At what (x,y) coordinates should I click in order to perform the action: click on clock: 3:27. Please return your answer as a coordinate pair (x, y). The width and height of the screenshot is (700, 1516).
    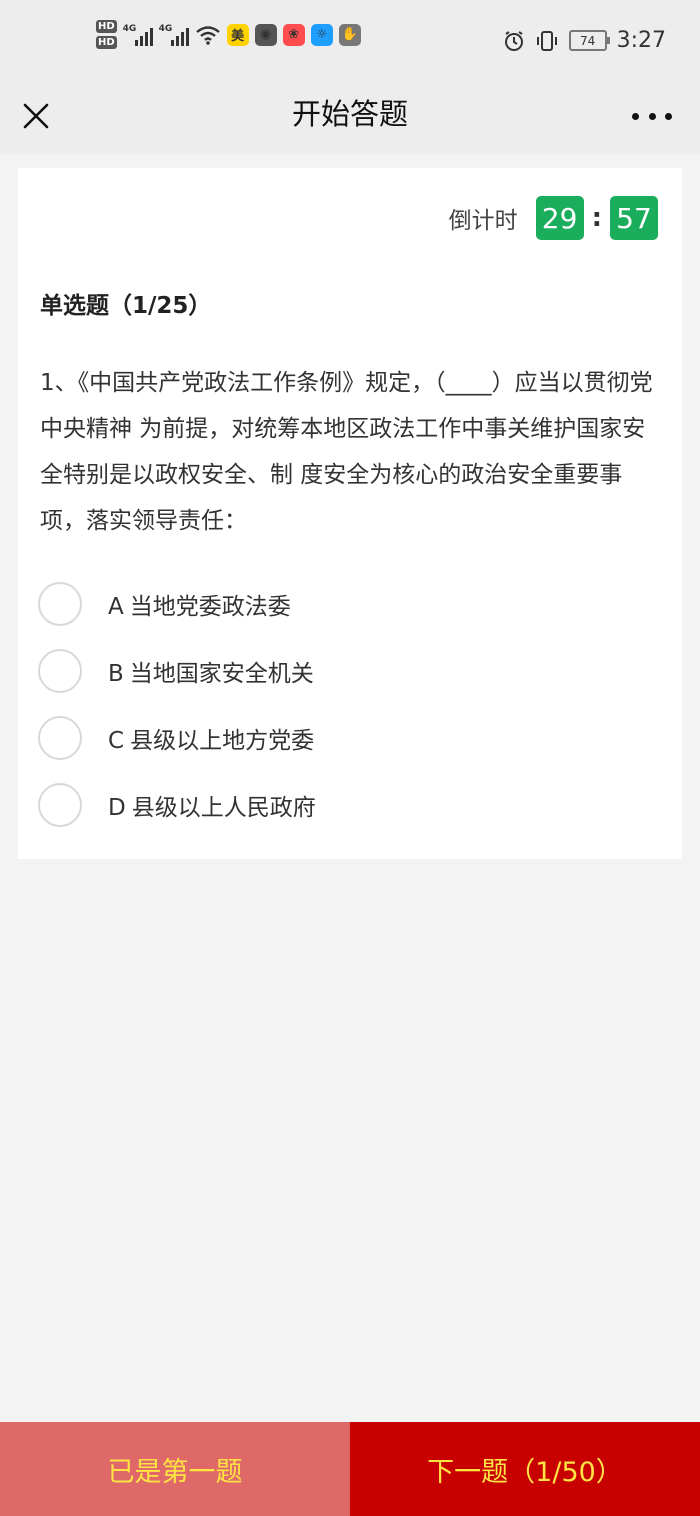
    Looking at the image, I should click on (641, 40).